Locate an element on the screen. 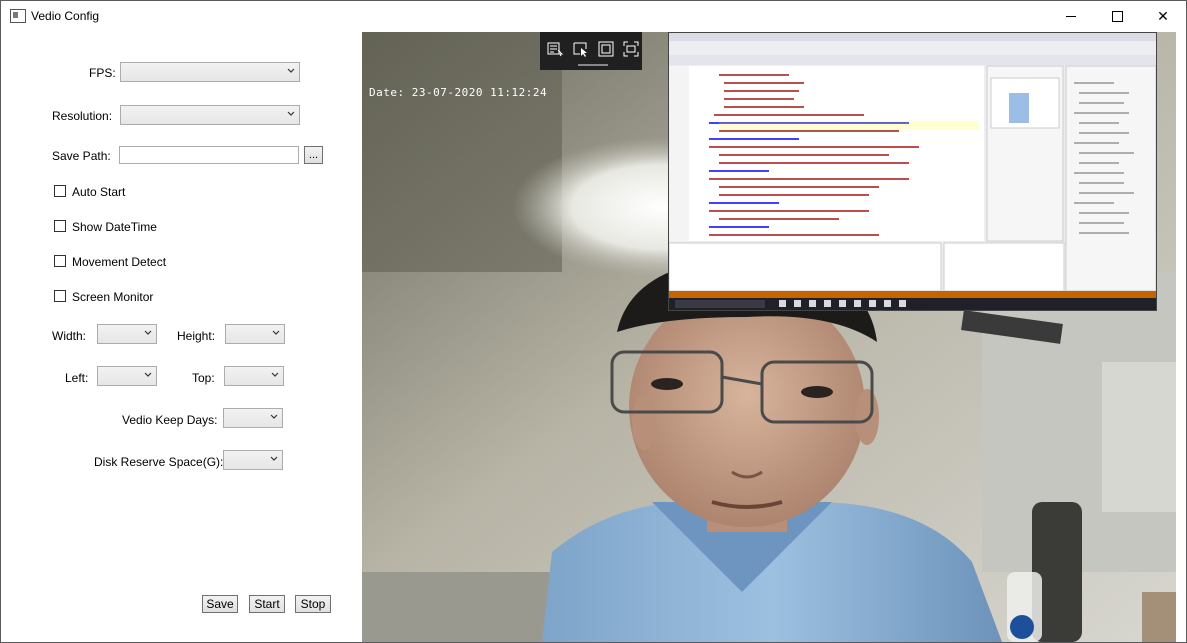 The image size is (1187, 643). left-select is located at coordinates (127, 376).